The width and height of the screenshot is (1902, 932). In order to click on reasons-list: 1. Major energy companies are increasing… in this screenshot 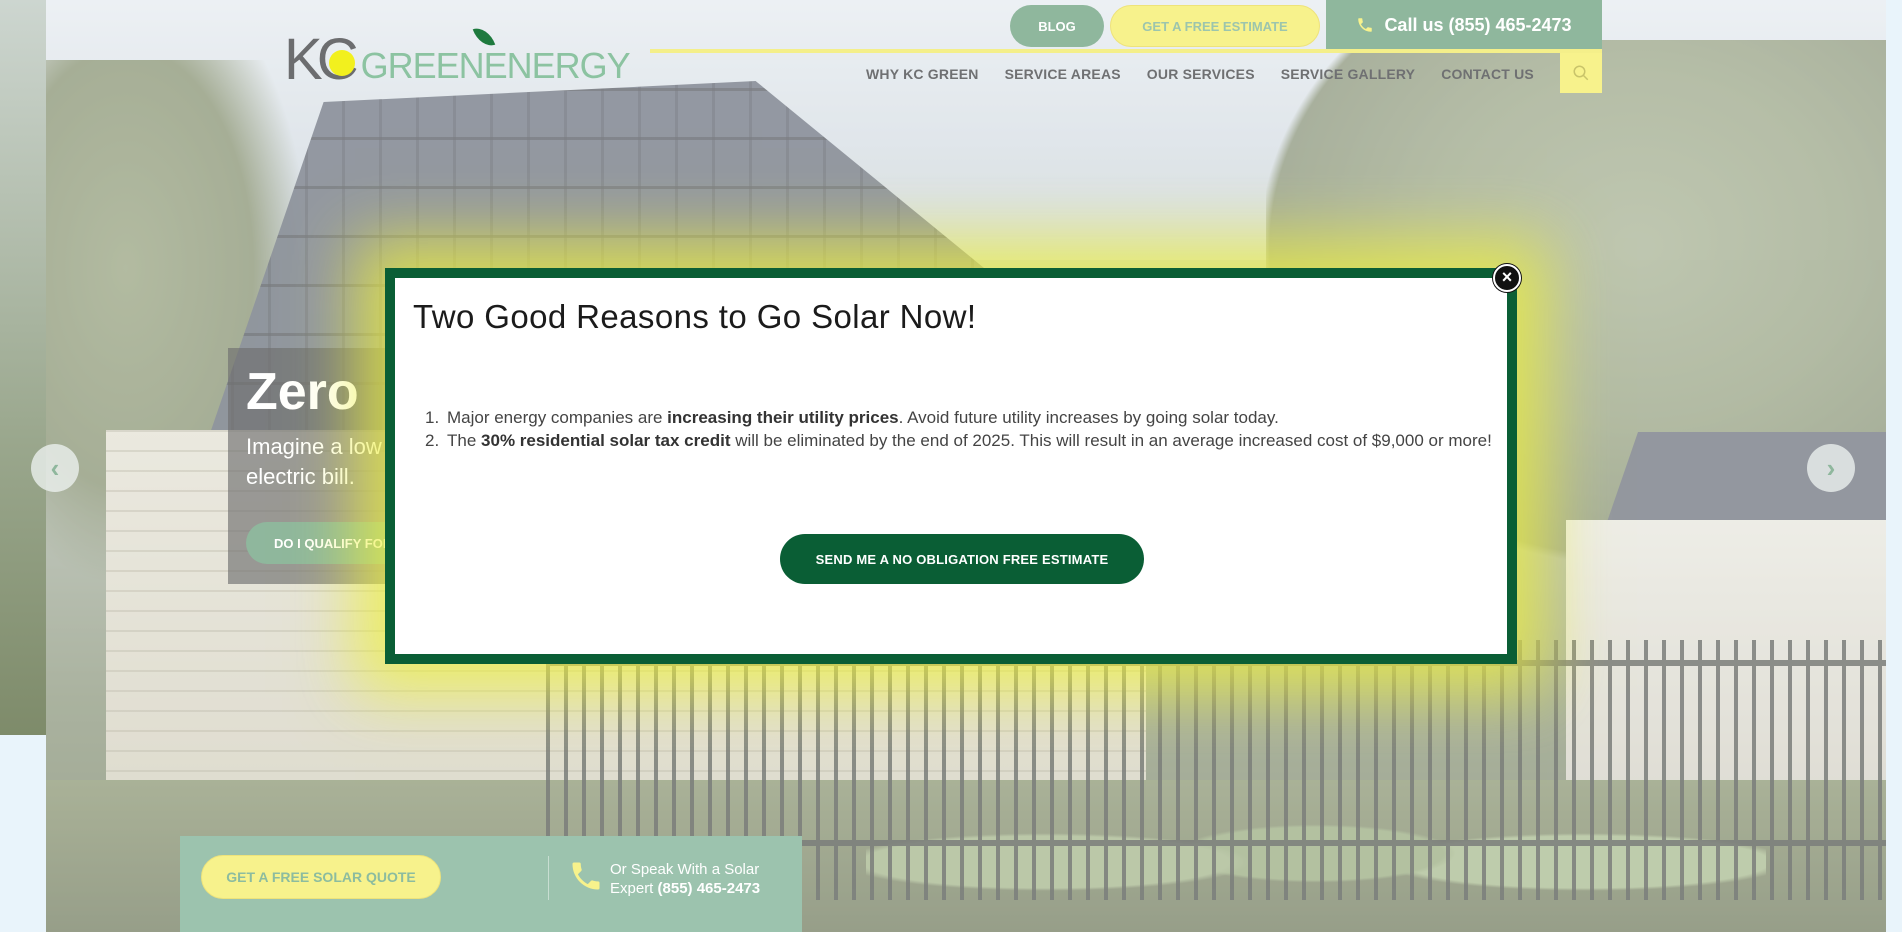, I will do `click(960, 429)`.